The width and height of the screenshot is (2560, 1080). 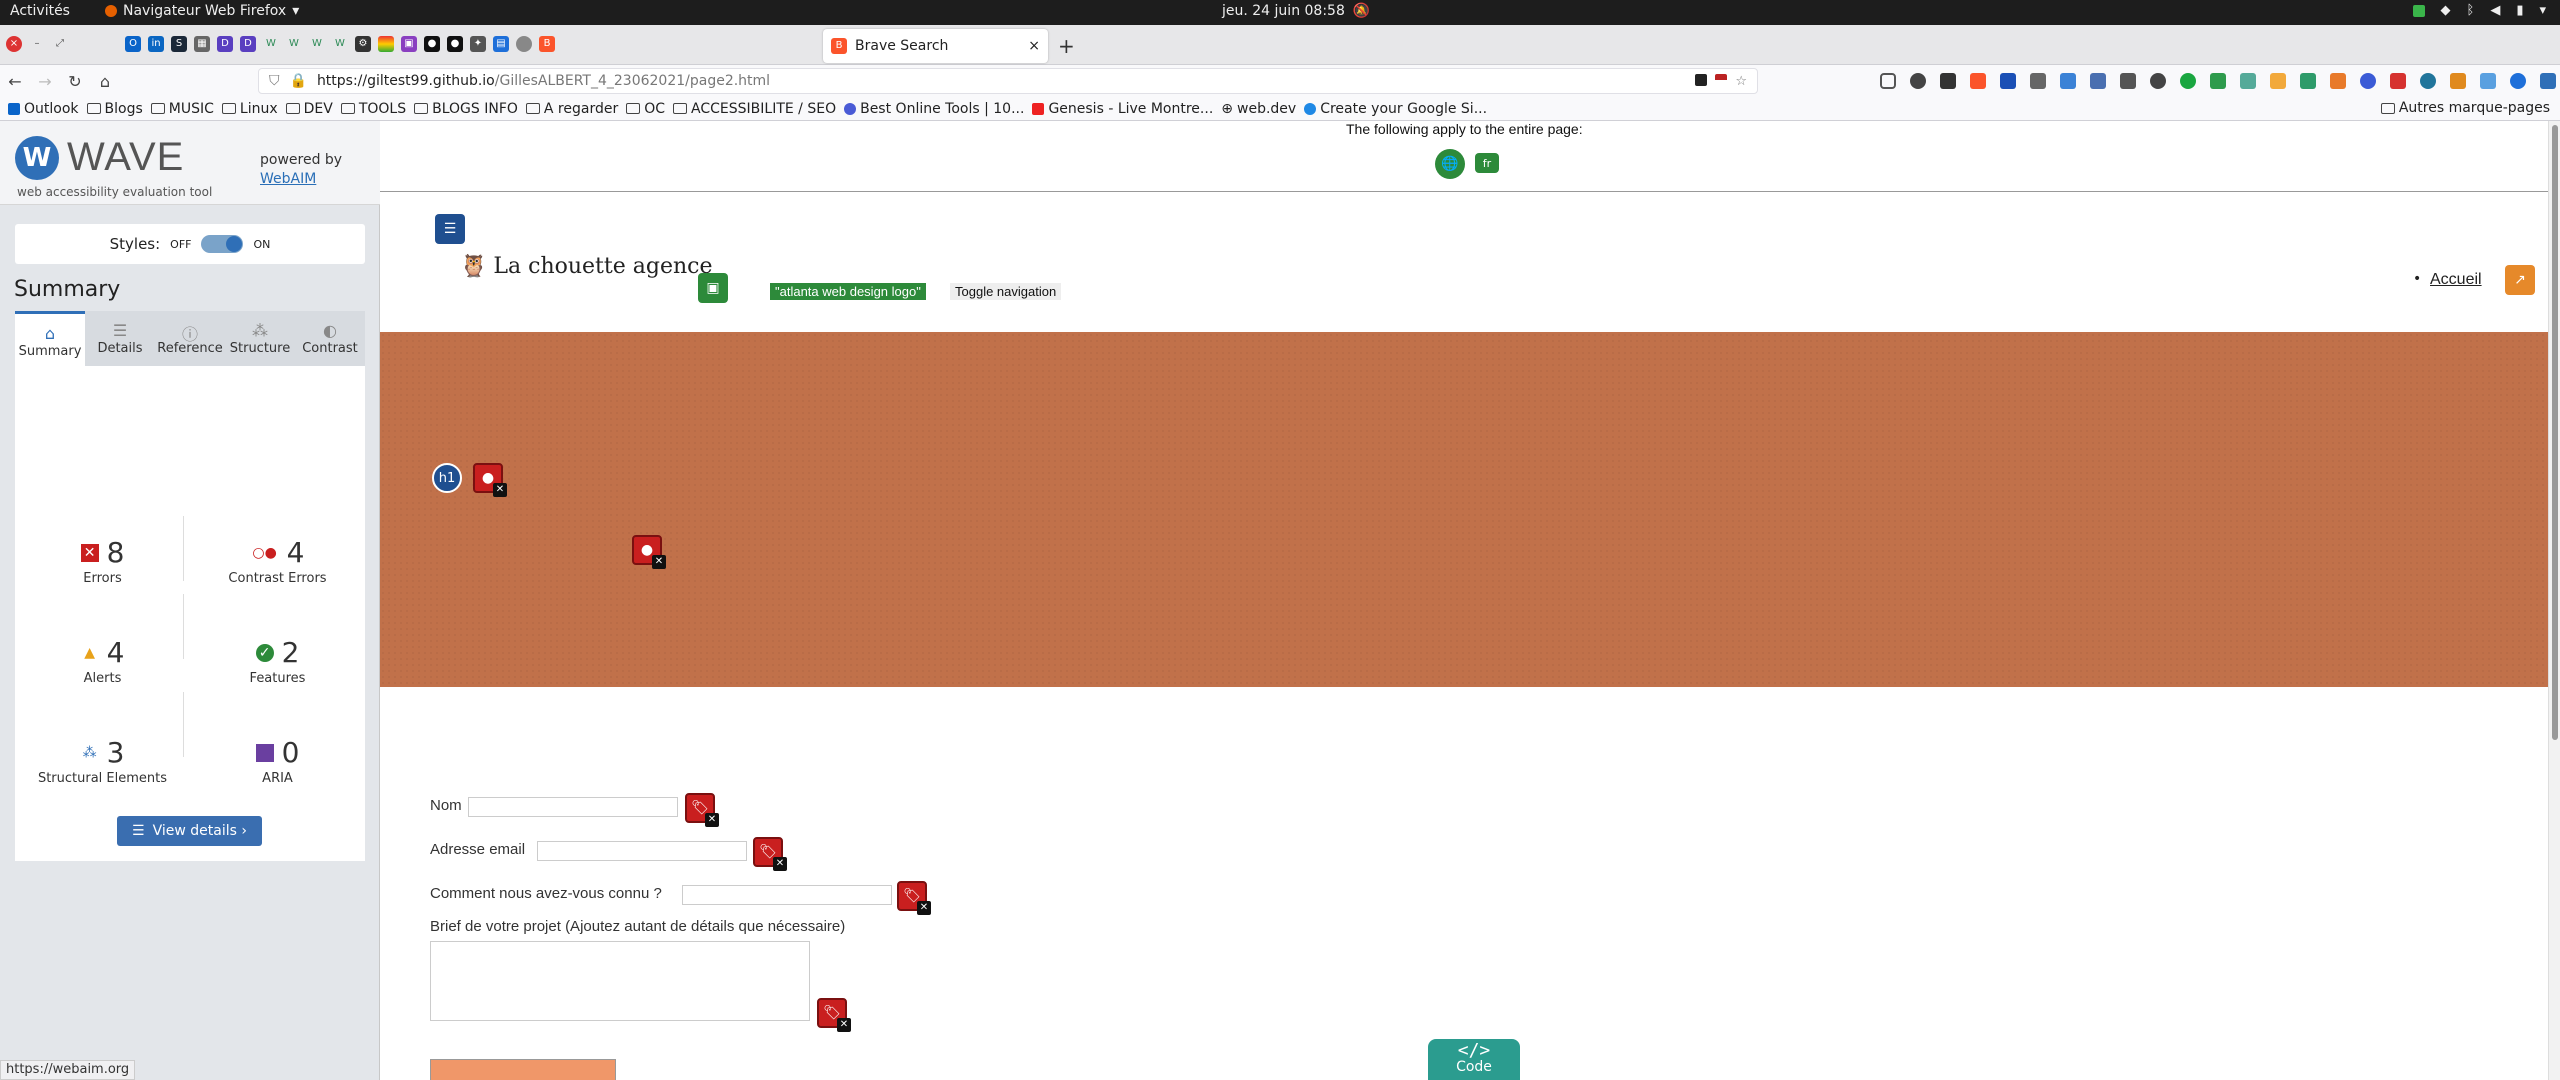 I want to click on bookmark-blogs: Blogs, so click(x=114, y=109).